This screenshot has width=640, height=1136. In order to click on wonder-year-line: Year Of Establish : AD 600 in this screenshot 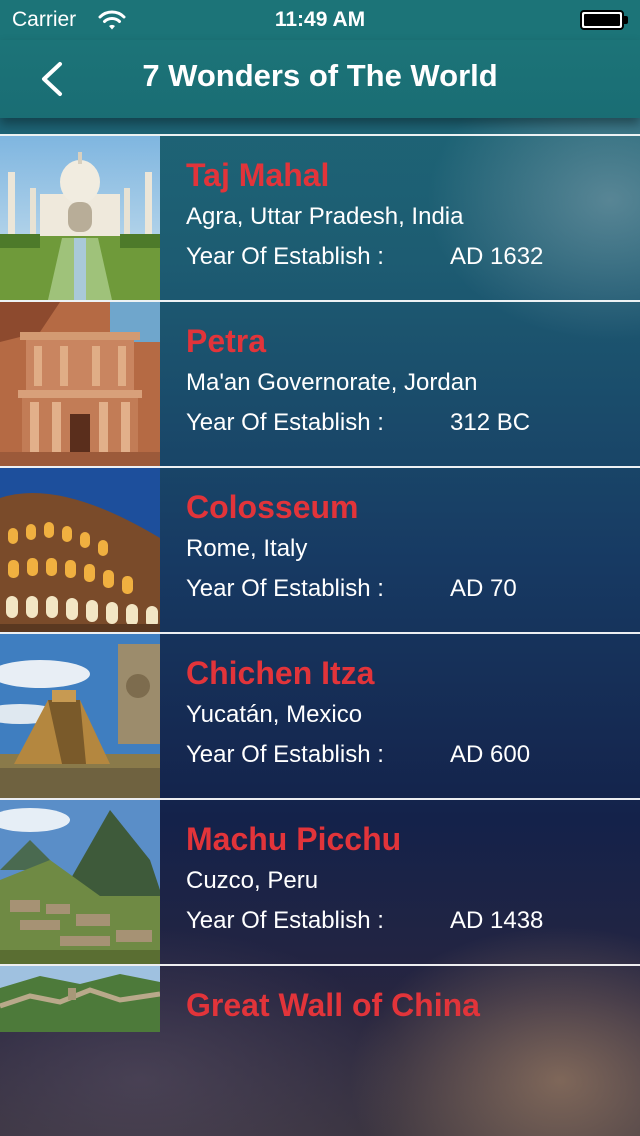, I will do `click(408, 755)`.